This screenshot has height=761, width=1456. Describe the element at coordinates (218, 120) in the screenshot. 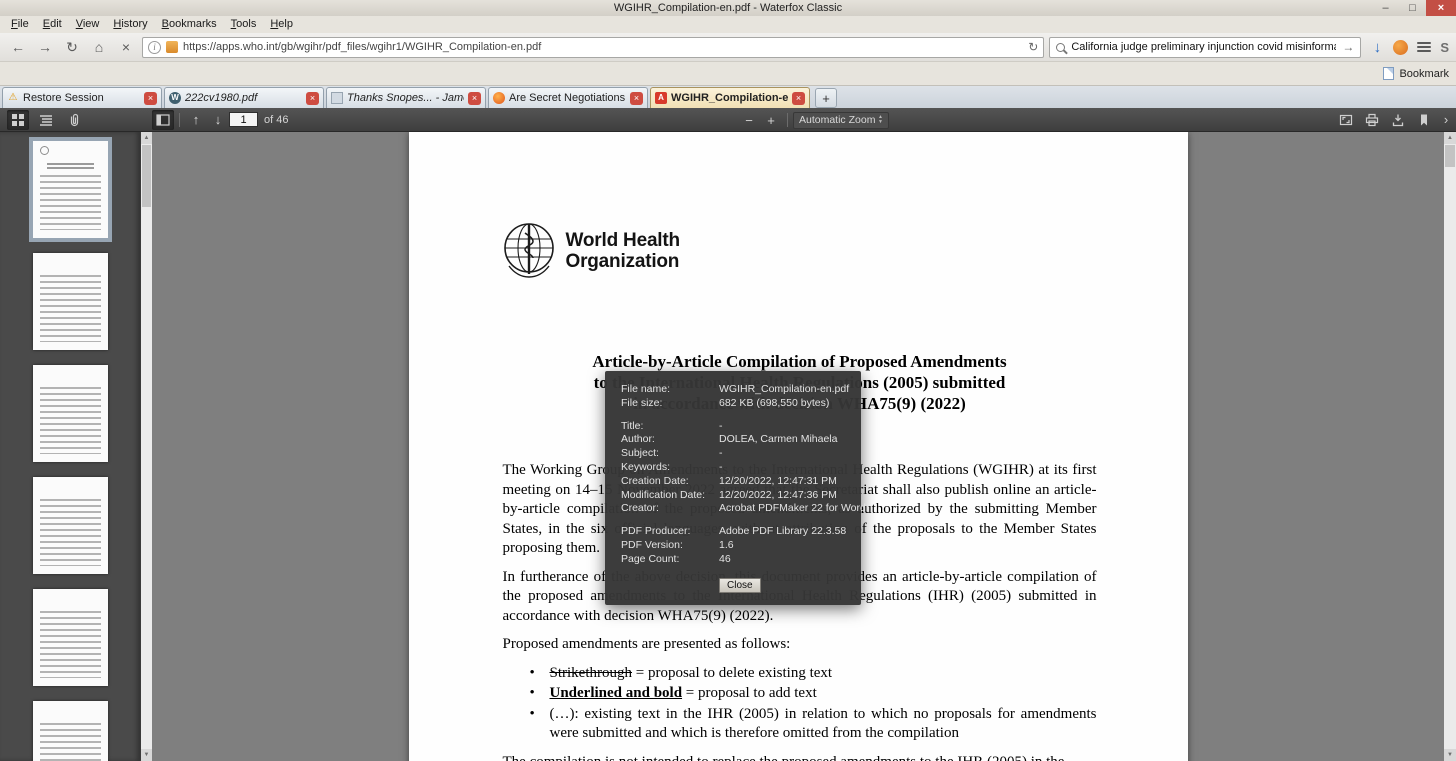

I see `next-page-button: ↓` at that location.